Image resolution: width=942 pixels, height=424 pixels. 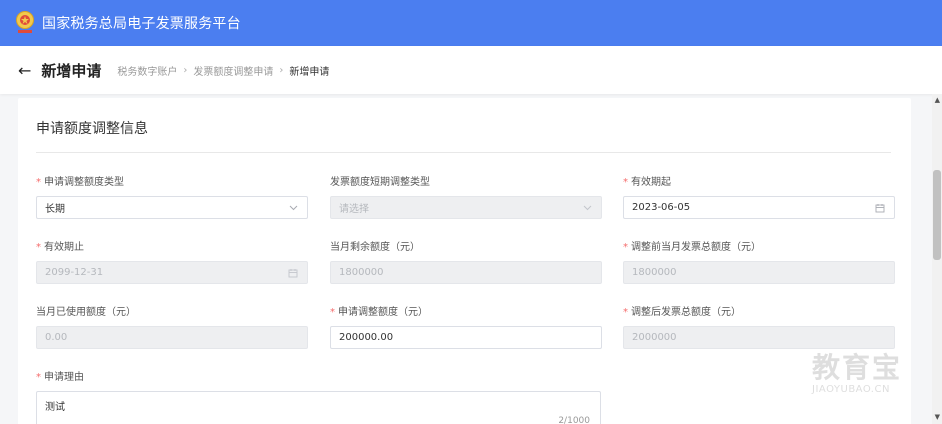 I want to click on field-total-after: * 调整后发票总额度（元） 2000000, so click(x=759, y=327).